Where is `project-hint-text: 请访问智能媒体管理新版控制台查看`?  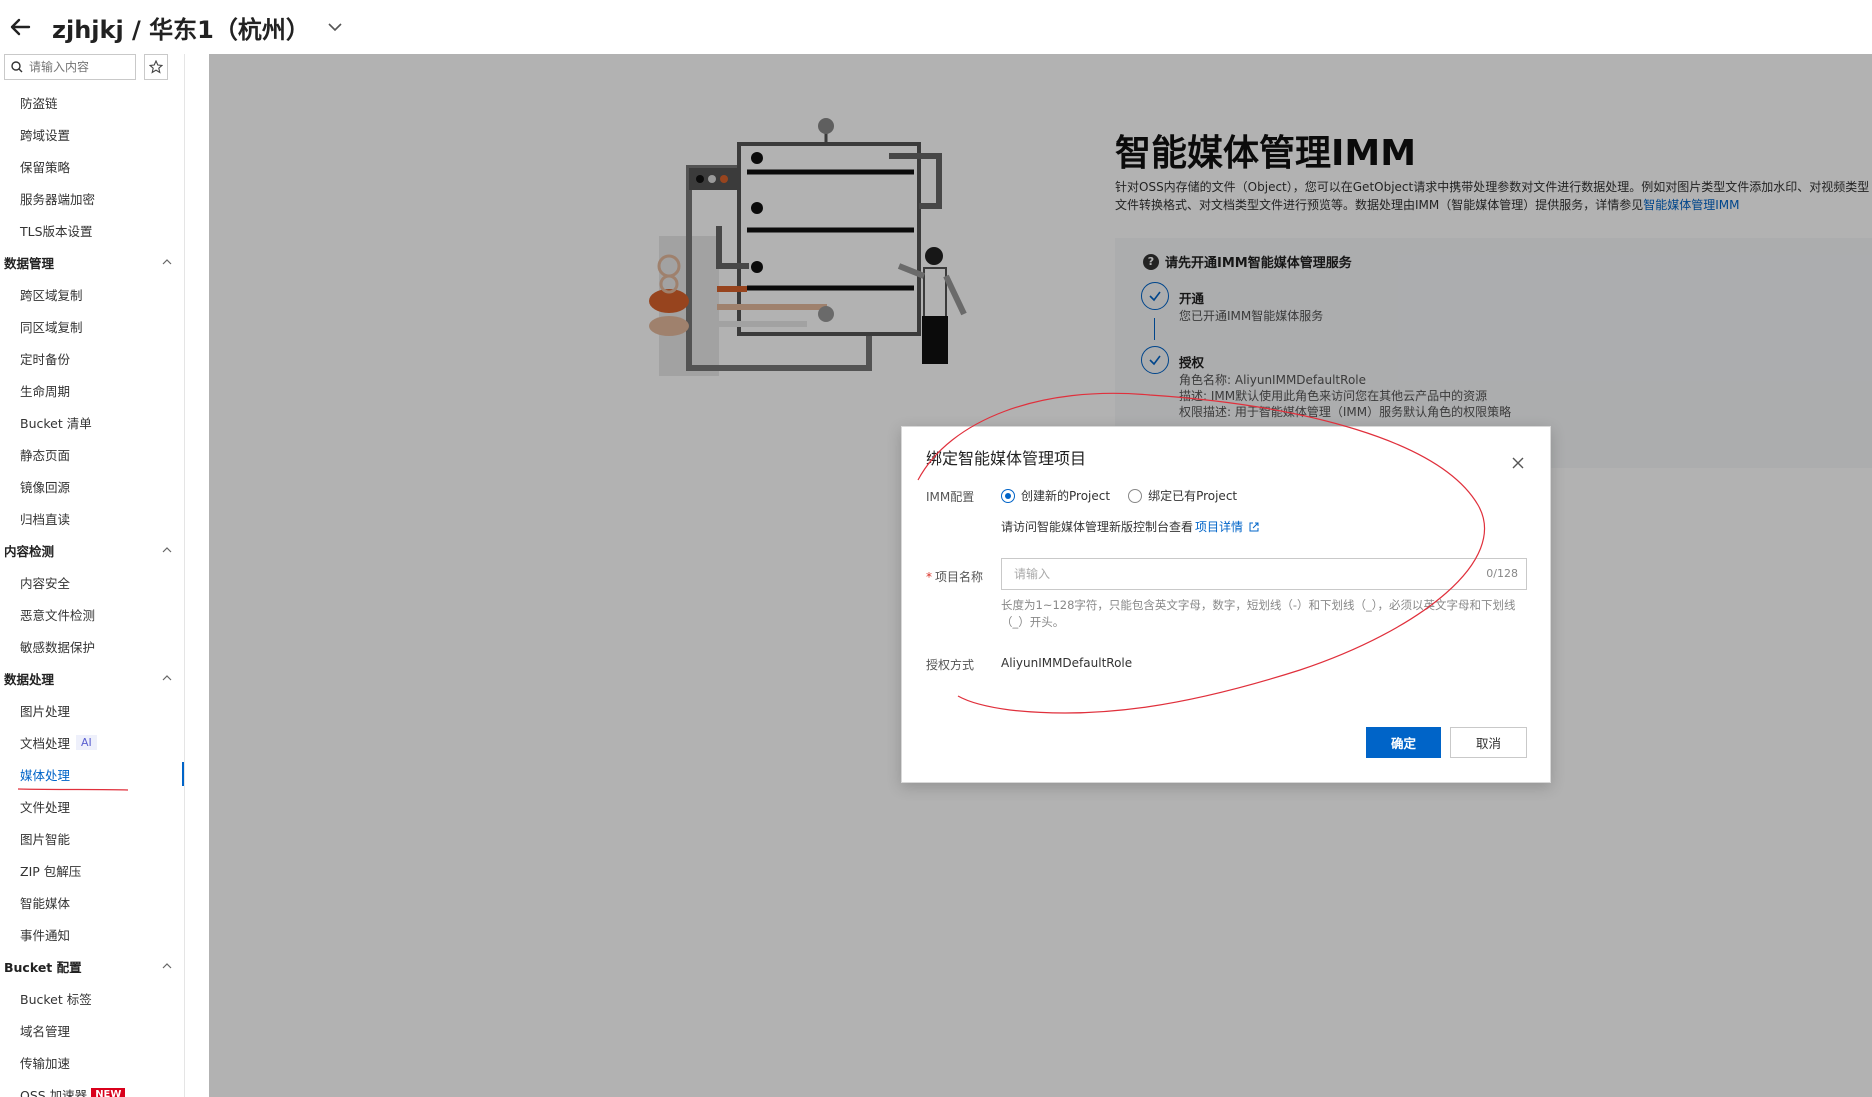
project-hint-text: 请访问智能媒体管理新版控制台查看 is located at coordinates (1097, 527).